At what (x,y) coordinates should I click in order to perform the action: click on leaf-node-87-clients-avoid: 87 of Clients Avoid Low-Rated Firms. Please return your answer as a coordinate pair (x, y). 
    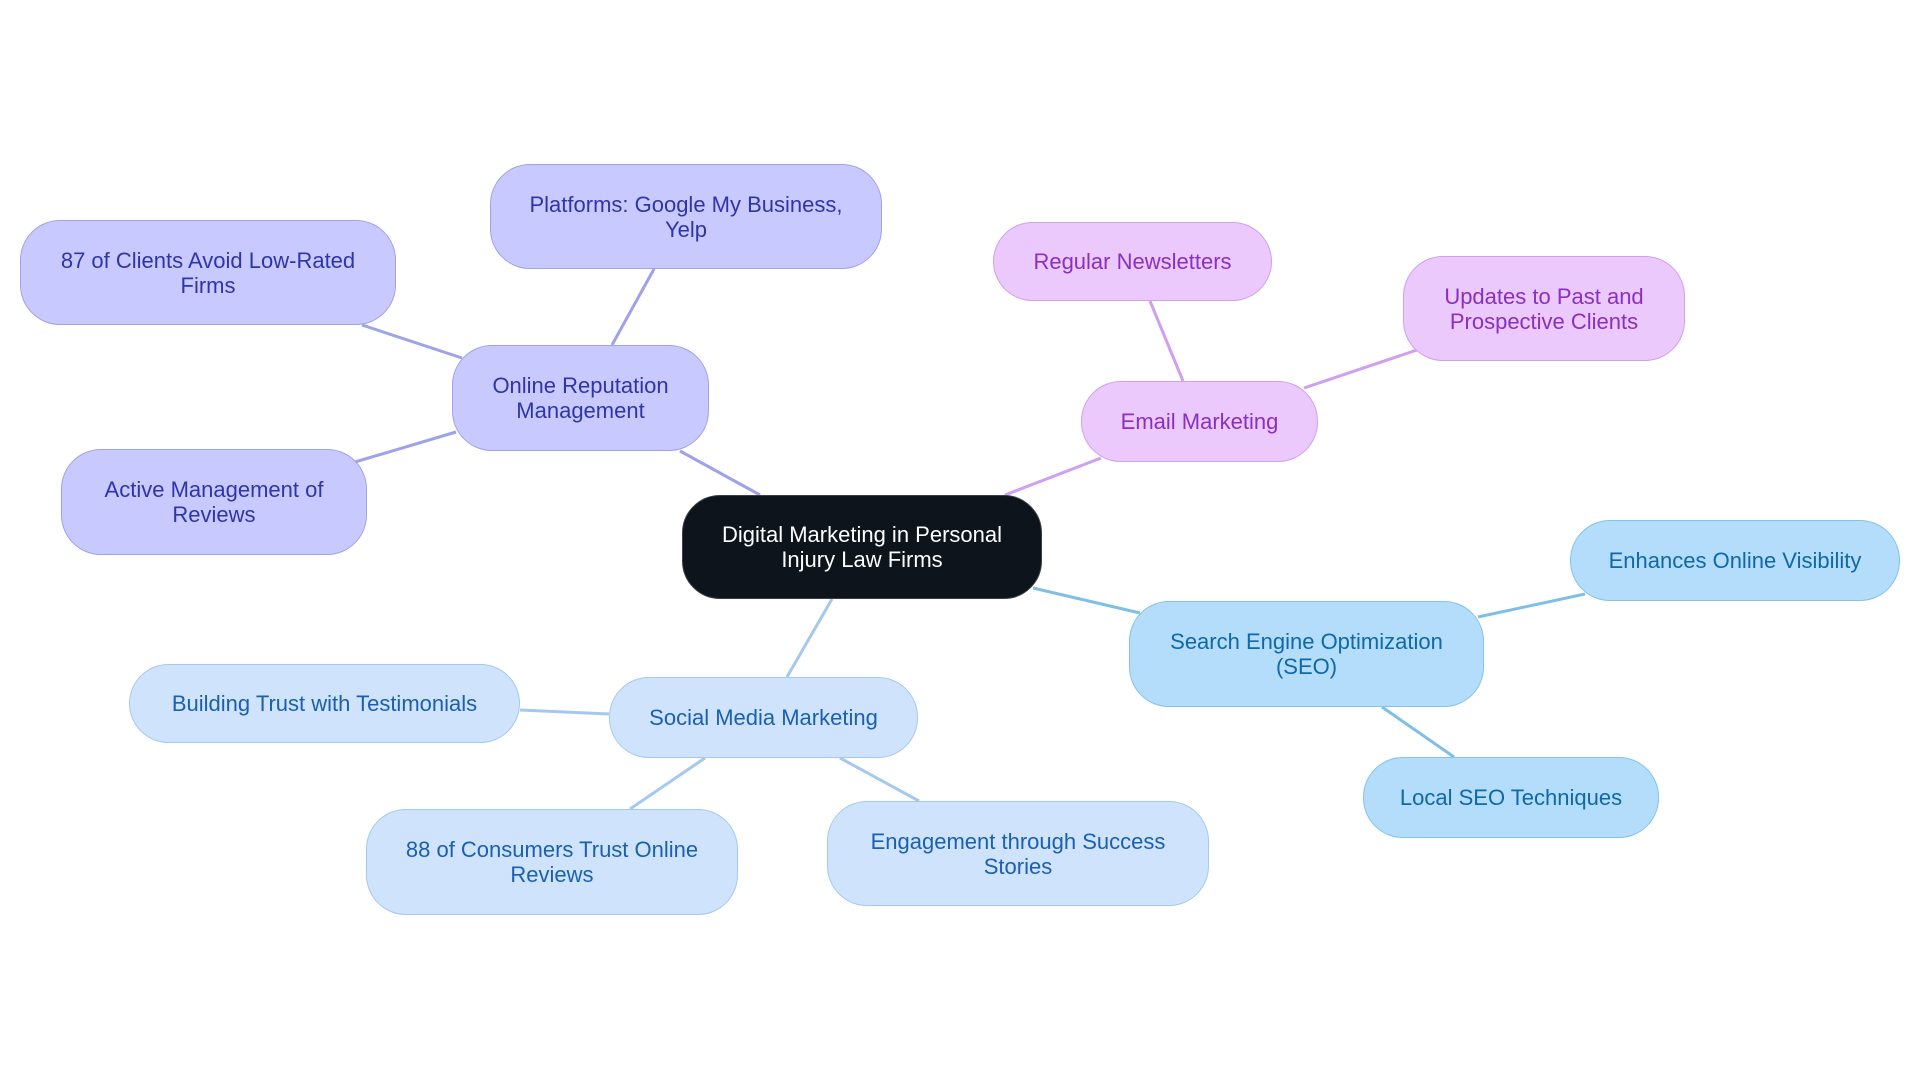
    Looking at the image, I should click on (208, 272).